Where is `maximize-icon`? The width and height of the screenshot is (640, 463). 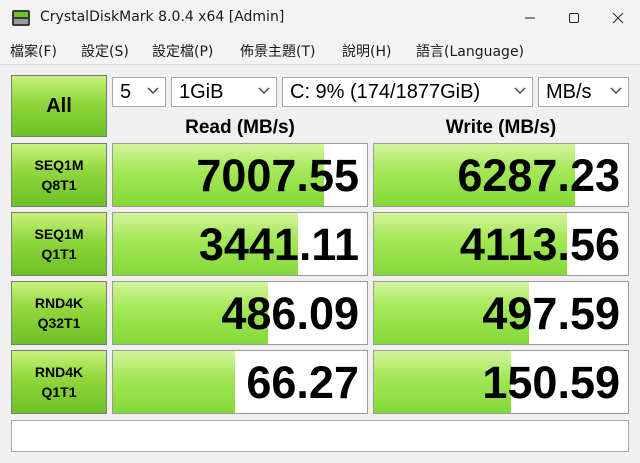
maximize-icon is located at coordinates (574, 18).